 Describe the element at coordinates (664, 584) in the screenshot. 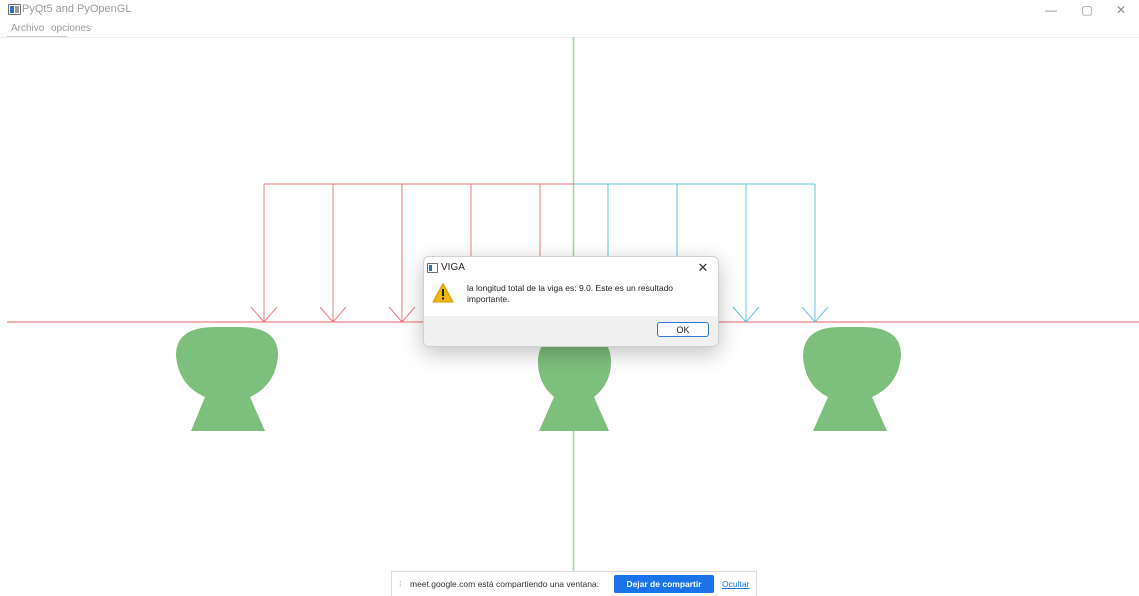

I see `stop-sharing-button: Dejar de compartir` at that location.